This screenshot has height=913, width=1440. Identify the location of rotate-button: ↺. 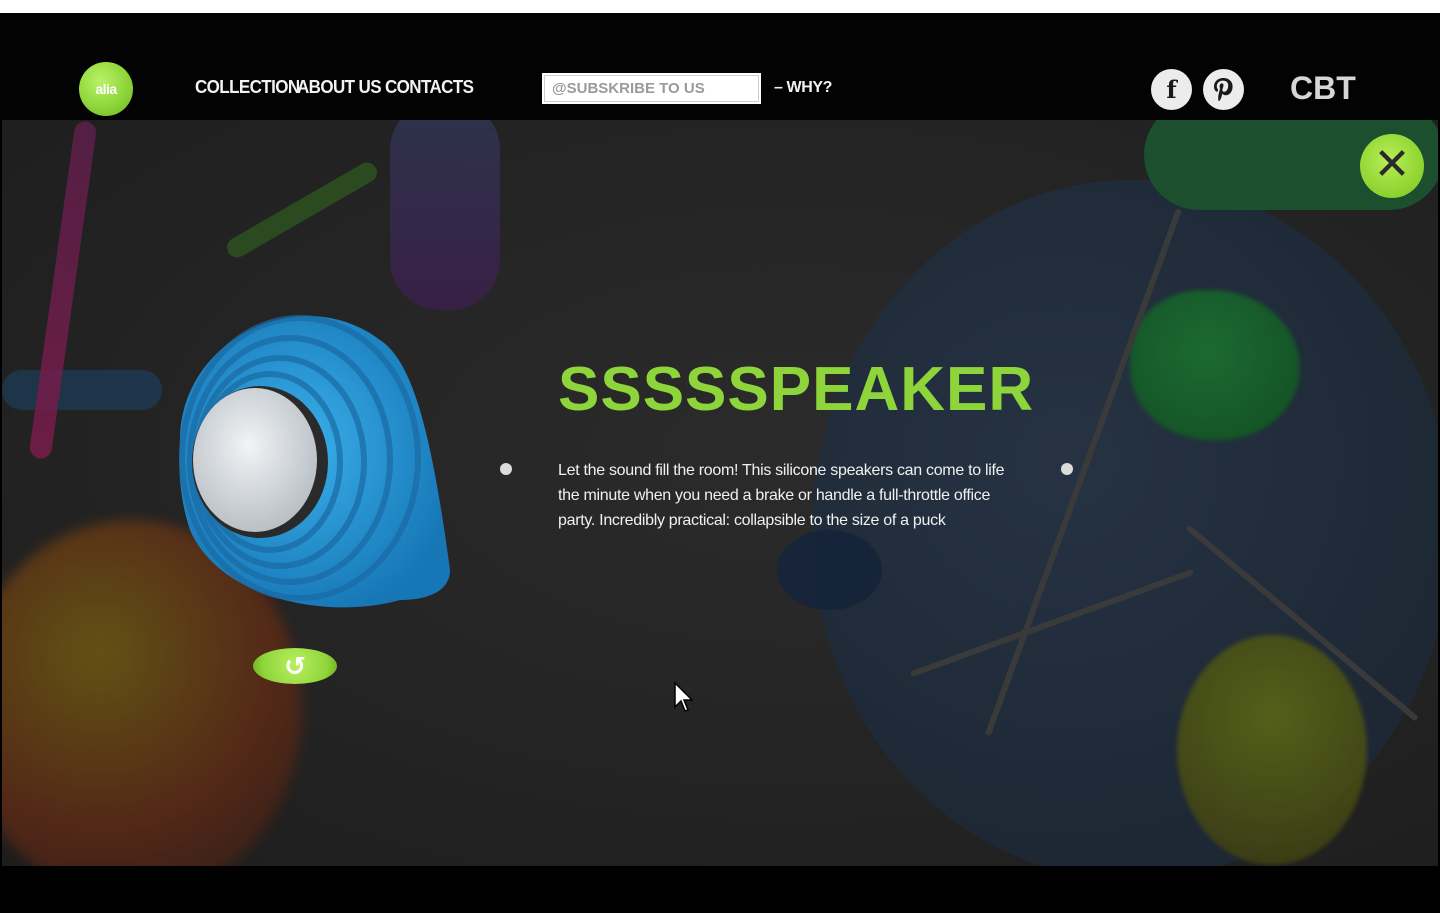
(295, 666).